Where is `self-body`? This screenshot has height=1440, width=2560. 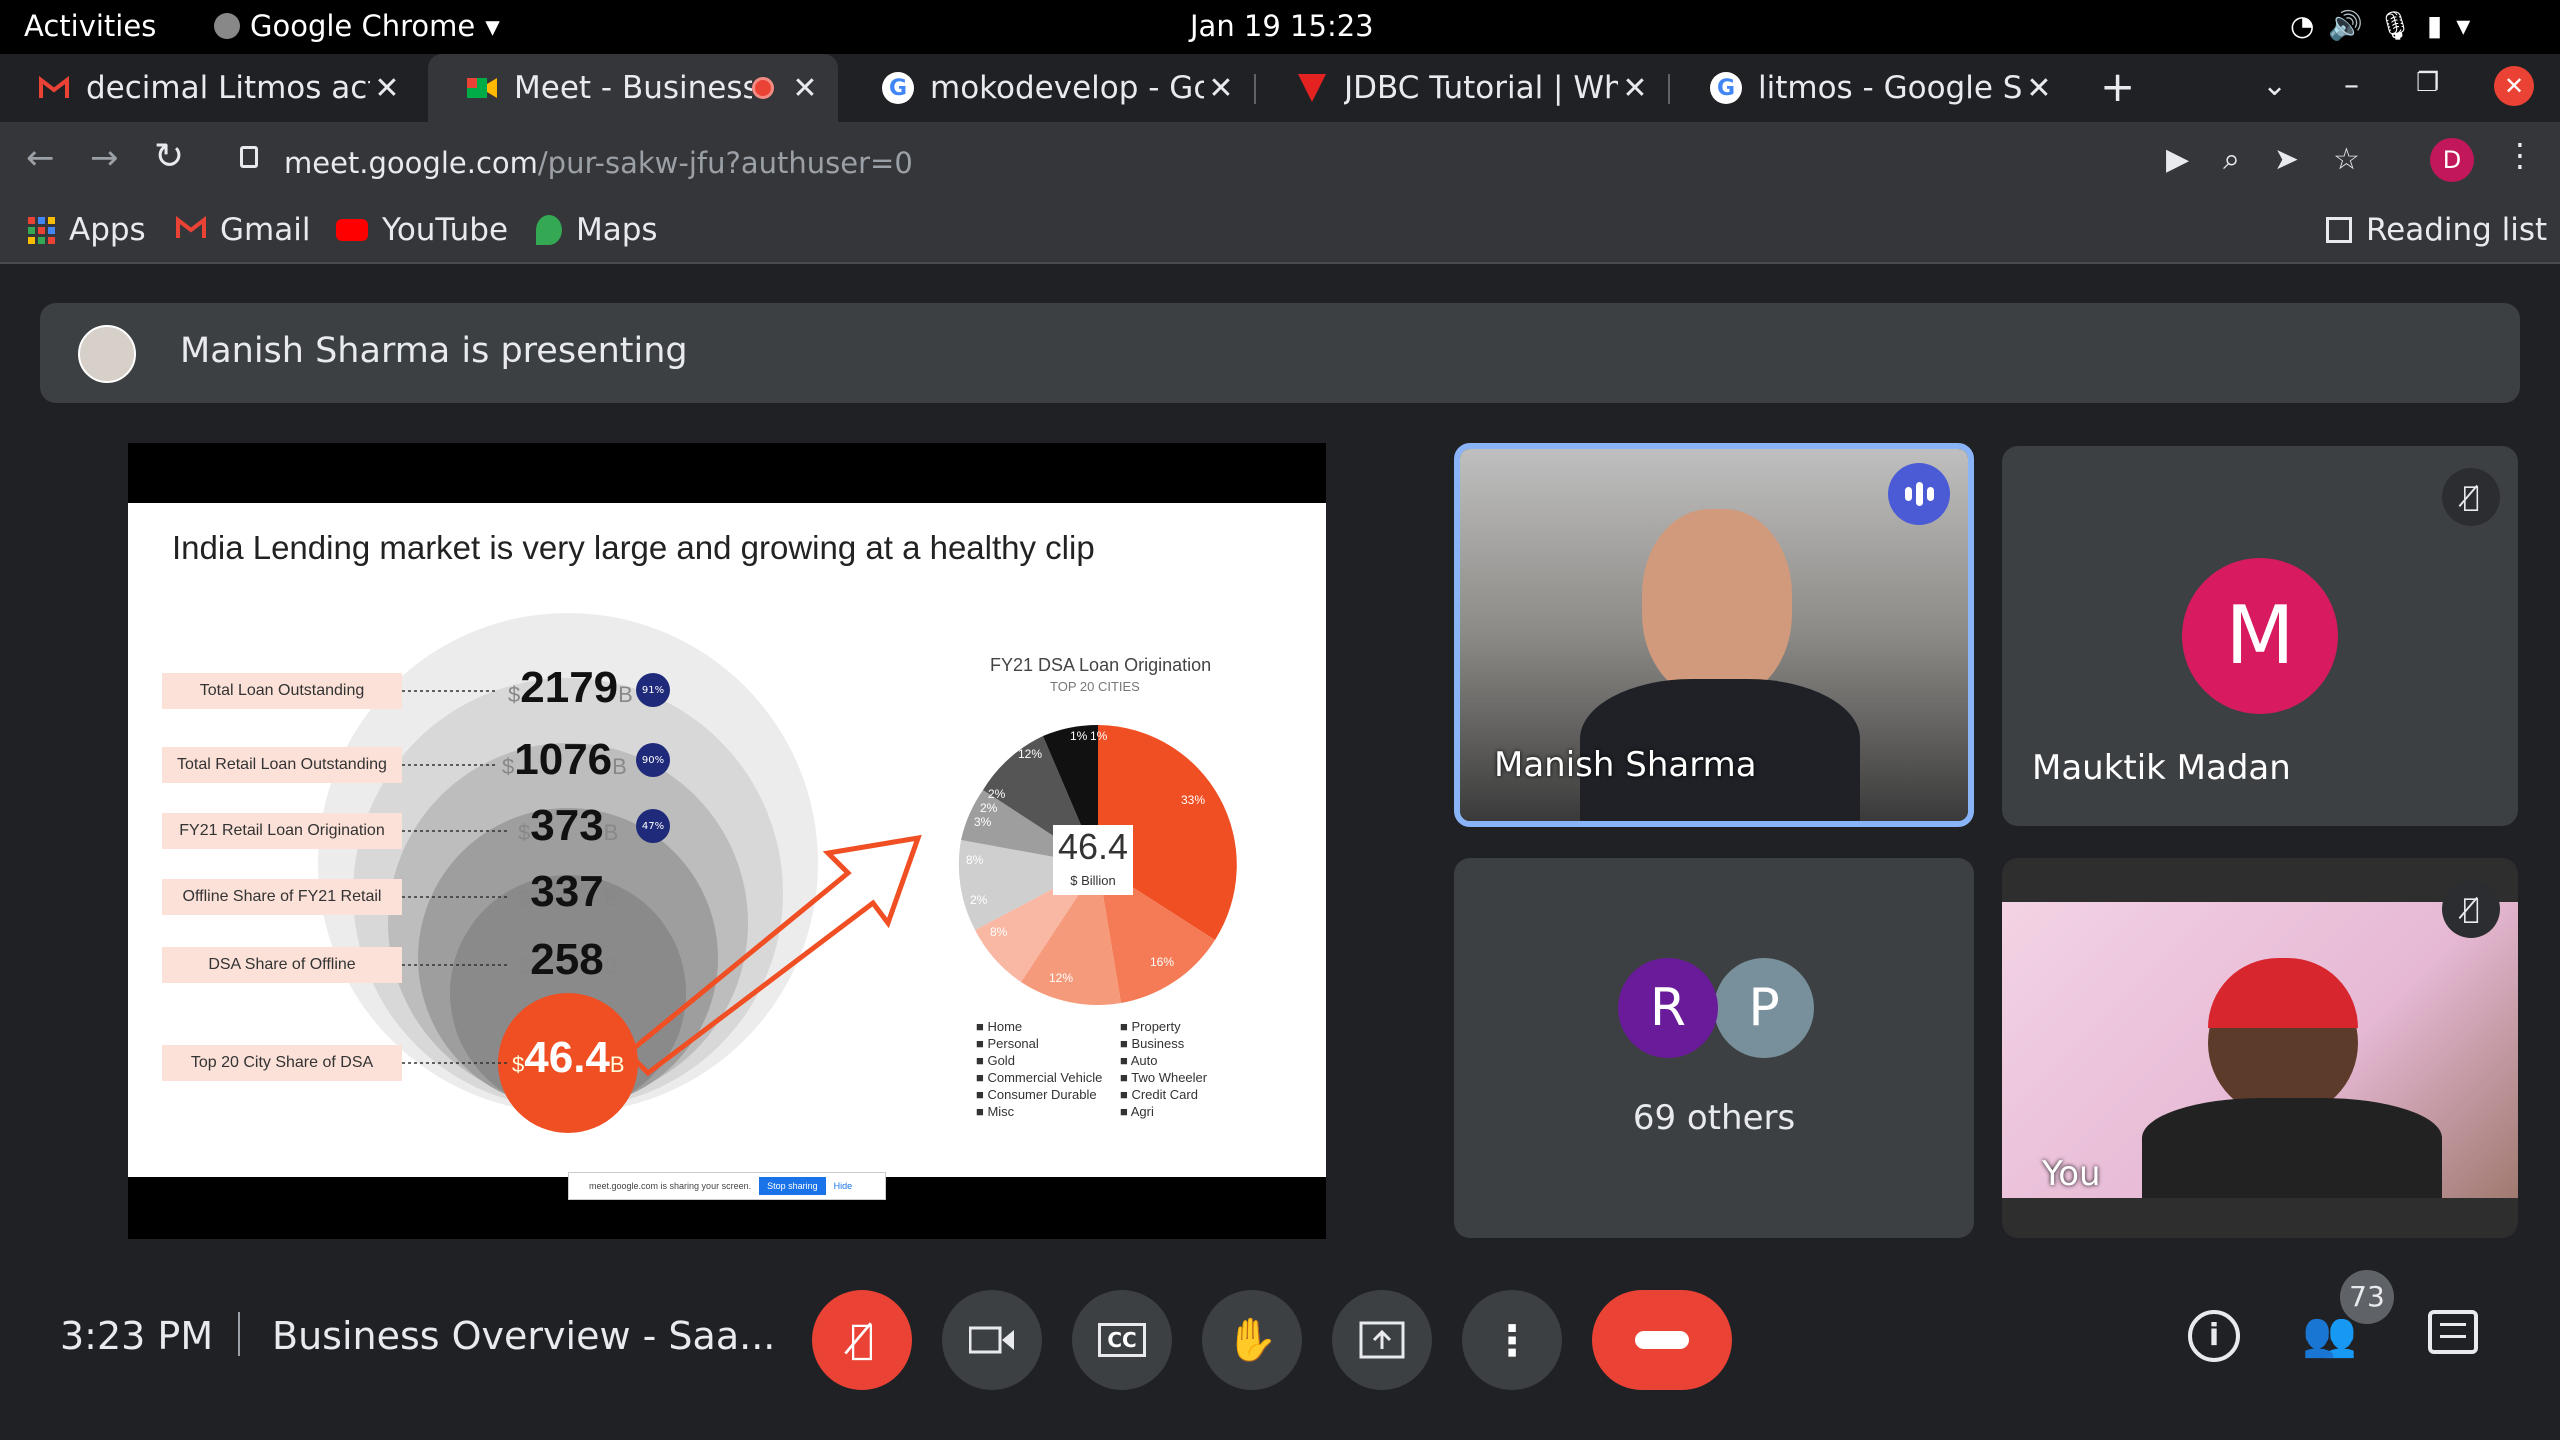 self-body is located at coordinates (2292, 1148).